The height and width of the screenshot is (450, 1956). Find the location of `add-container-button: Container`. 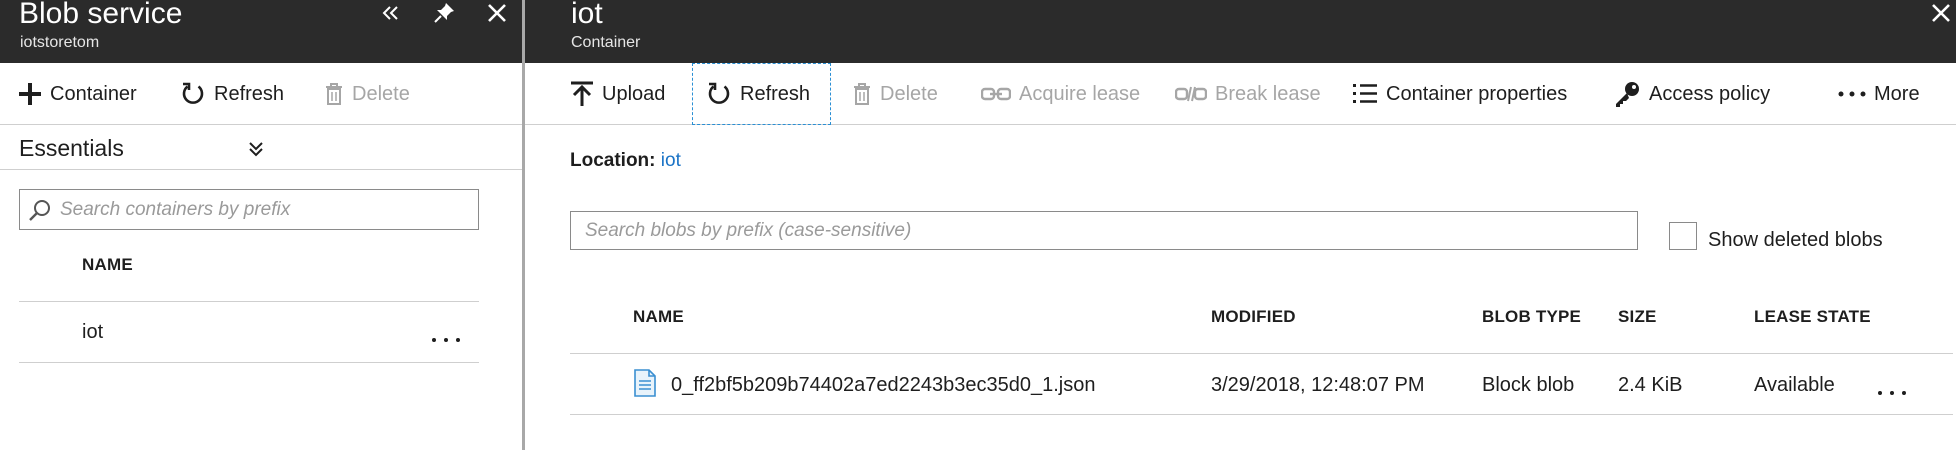

add-container-button: Container is located at coordinates (77, 94).